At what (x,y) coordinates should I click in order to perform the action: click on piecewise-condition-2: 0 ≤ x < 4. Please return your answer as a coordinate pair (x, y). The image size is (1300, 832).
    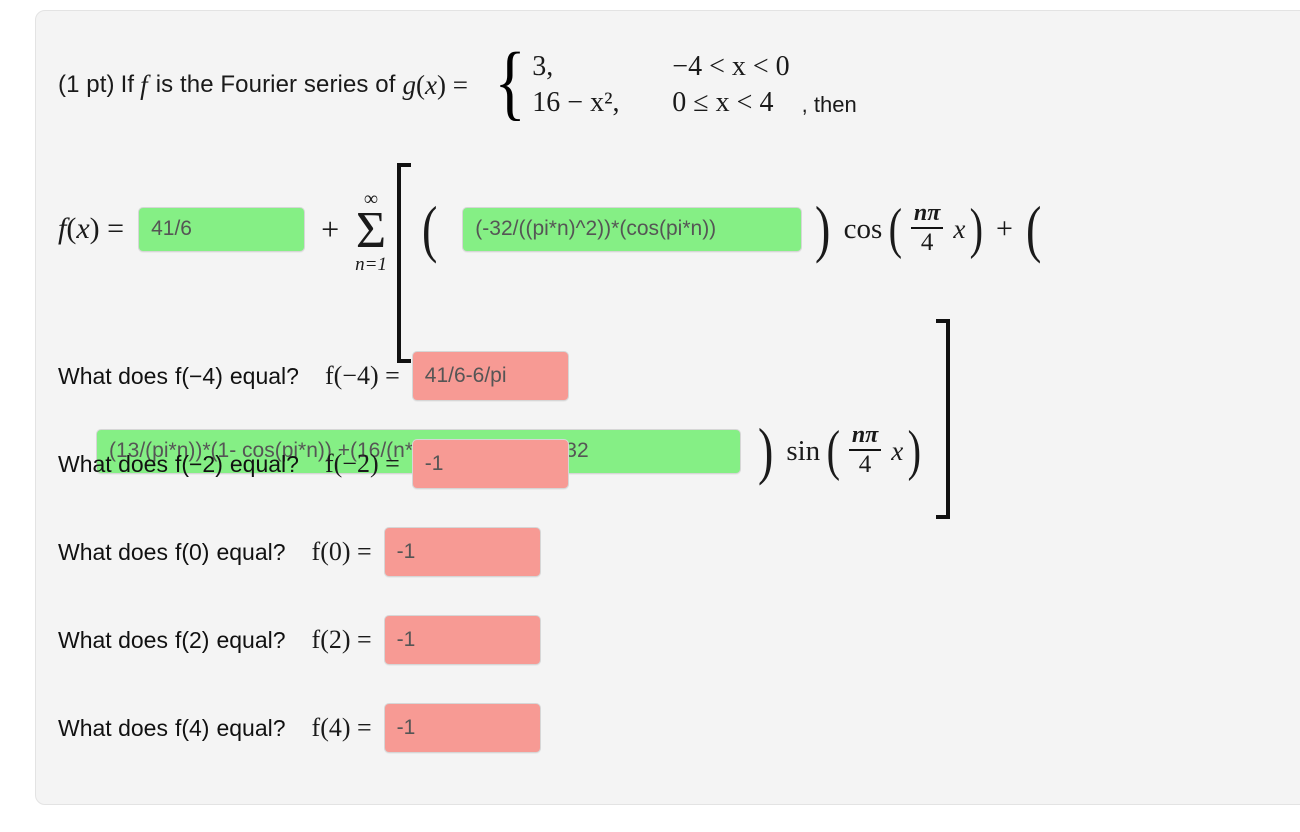
    Looking at the image, I should click on (723, 103).